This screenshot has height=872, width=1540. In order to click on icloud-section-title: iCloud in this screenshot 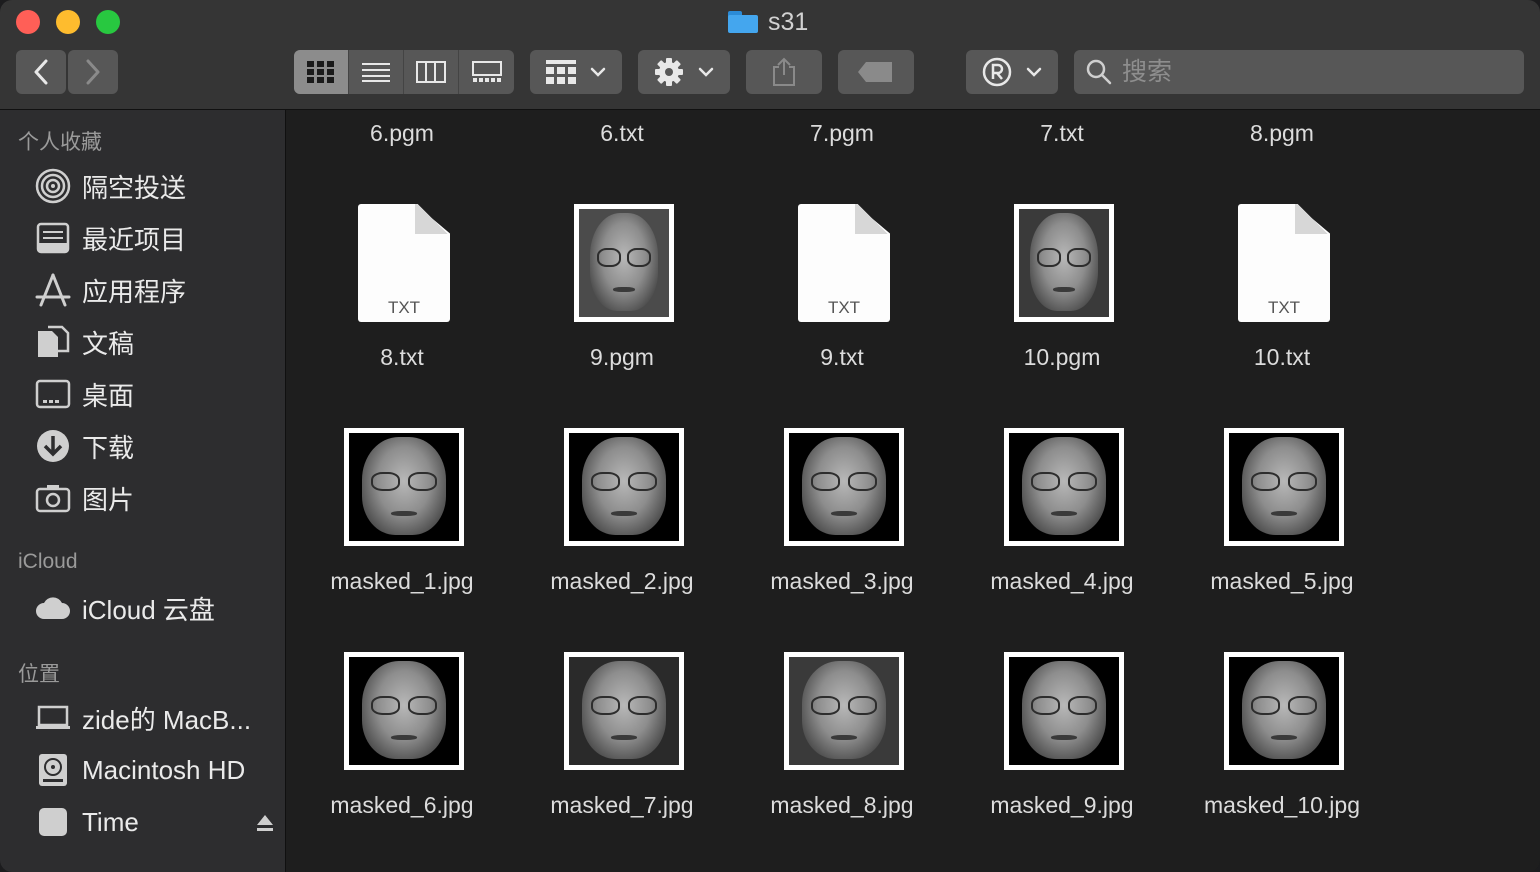, I will do `click(48, 561)`.